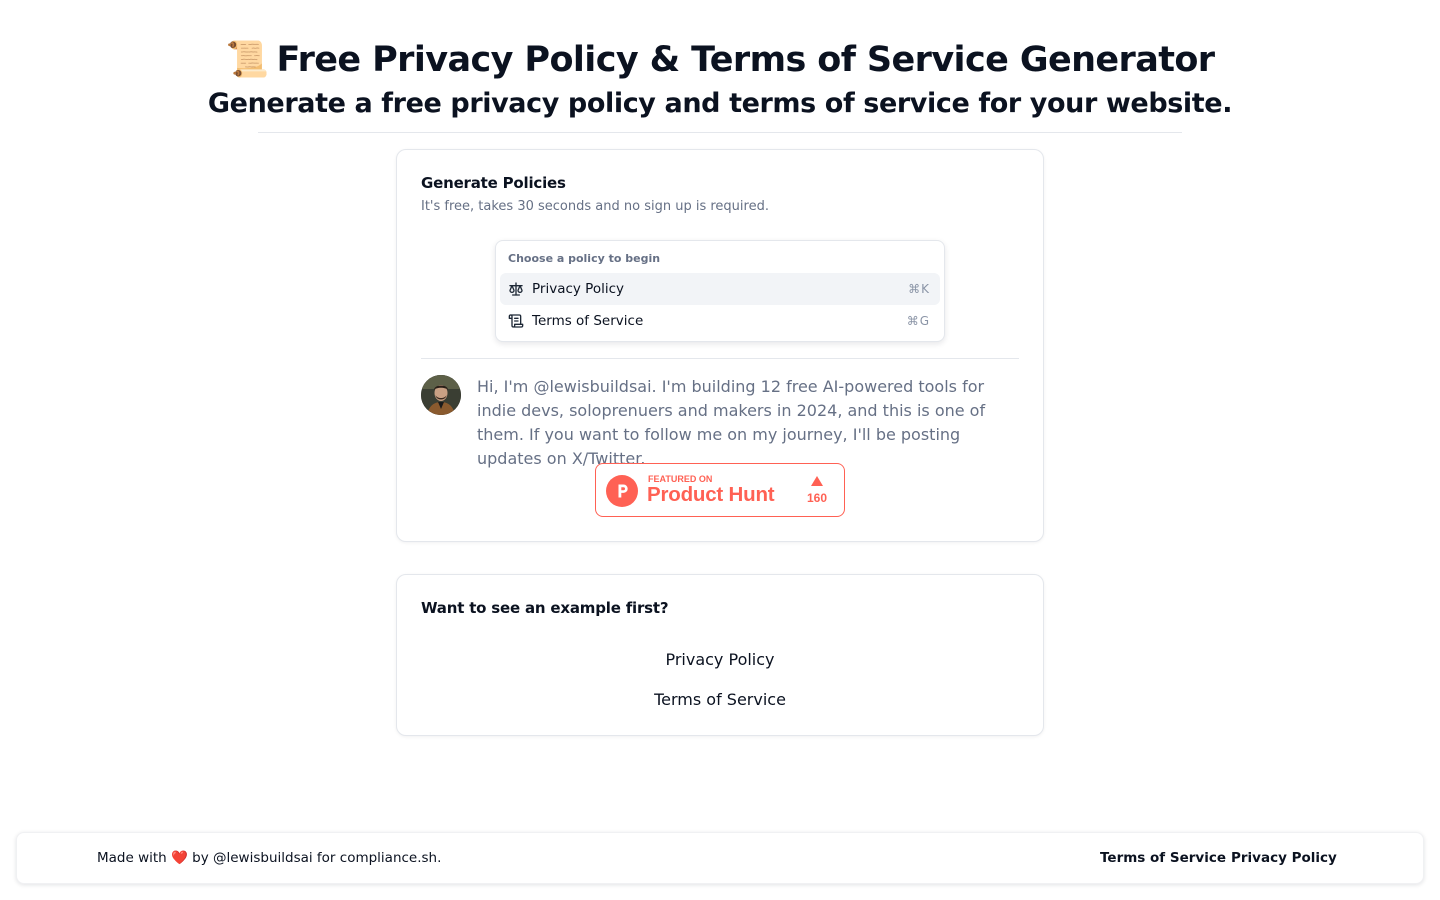 The image size is (1440, 900). I want to click on avatar-portrait-icon, so click(441, 395).